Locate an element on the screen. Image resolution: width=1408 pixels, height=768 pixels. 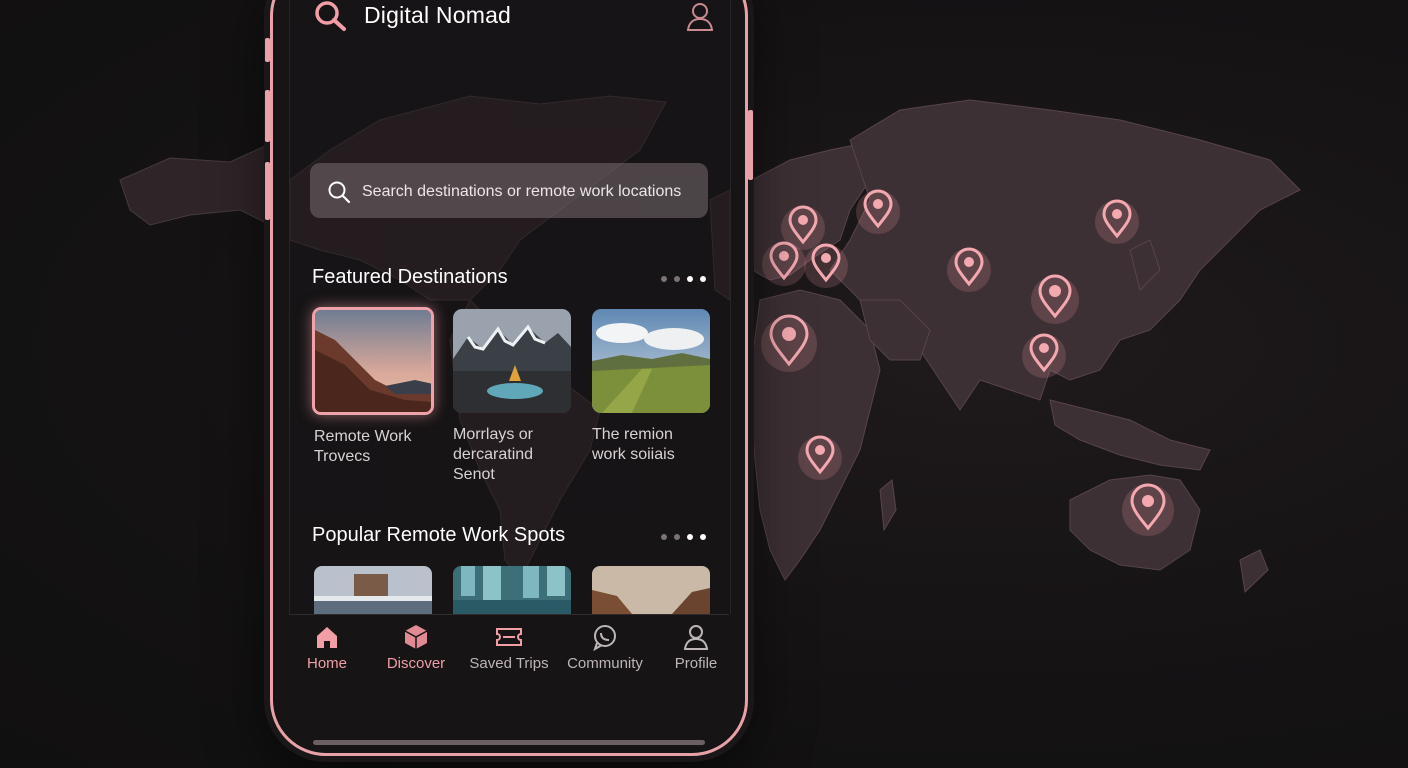
ticket-icon is located at coordinates (509, 637).